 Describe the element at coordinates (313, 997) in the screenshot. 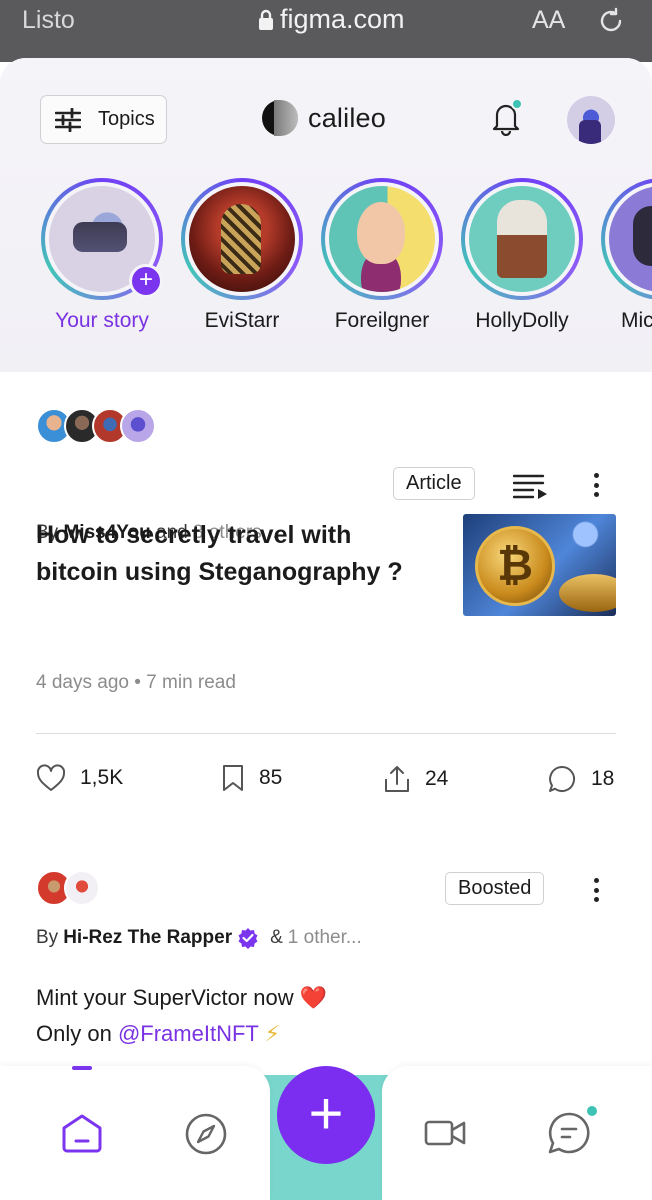

I see `heart-emoji: ❤️` at that location.